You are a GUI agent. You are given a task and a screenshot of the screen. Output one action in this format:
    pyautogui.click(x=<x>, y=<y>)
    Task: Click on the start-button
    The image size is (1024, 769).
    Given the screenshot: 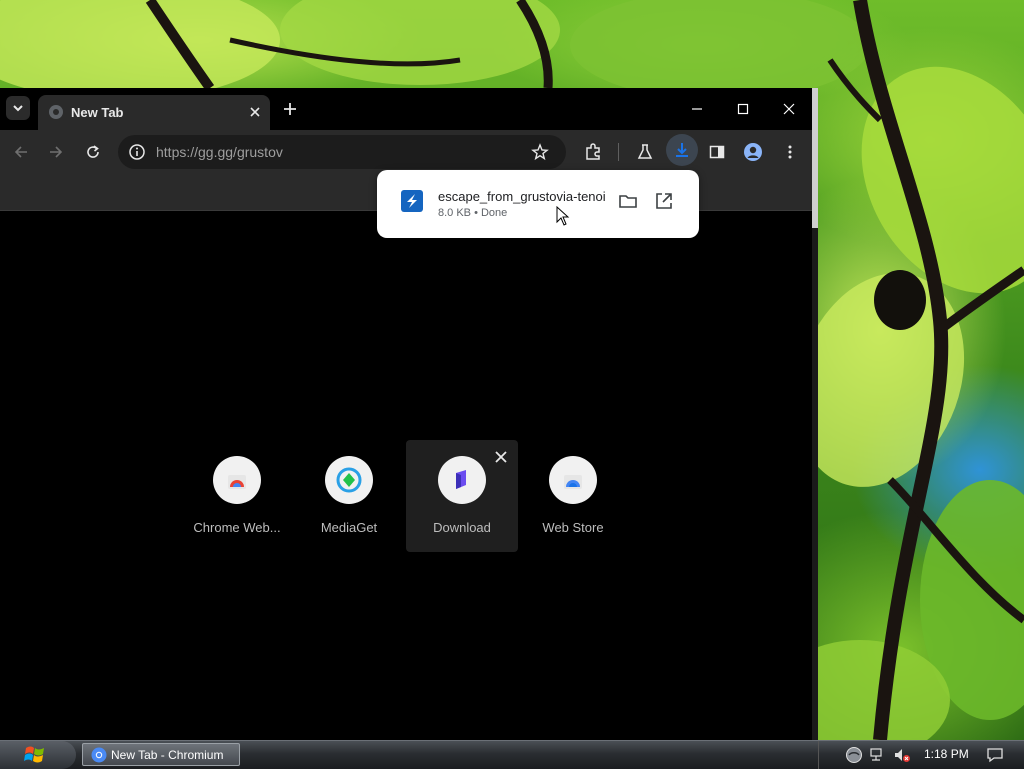 What is the action you would take?
    pyautogui.click(x=38, y=755)
    